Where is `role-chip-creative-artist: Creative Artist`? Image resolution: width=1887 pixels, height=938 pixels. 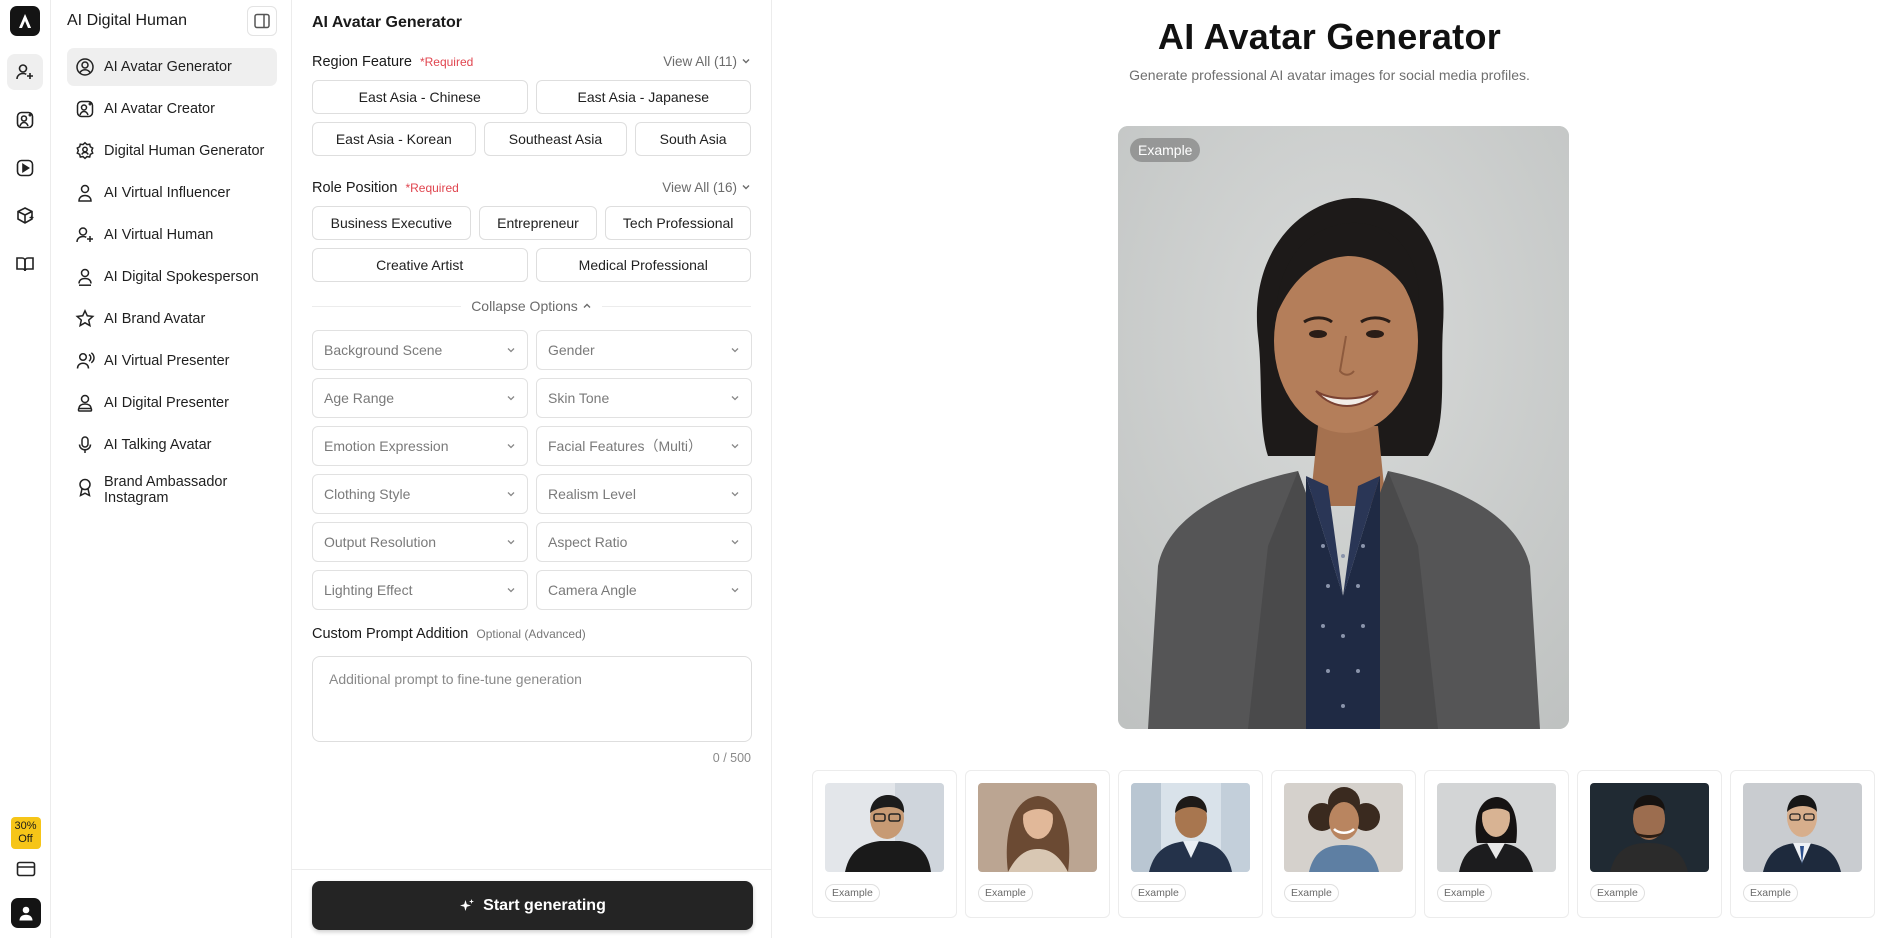
role-chip-creative-artist: Creative Artist is located at coordinates (420, 265).